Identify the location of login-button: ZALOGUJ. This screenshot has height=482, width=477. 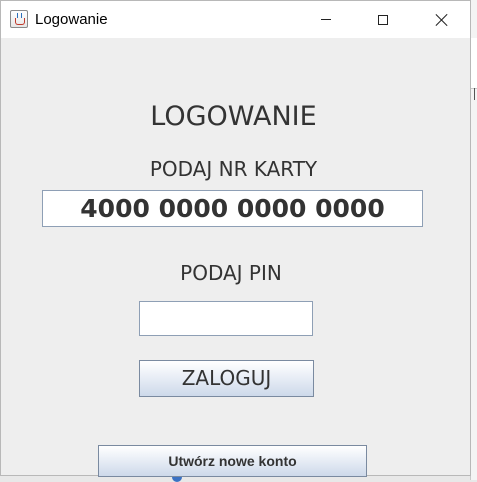
(226, 378).